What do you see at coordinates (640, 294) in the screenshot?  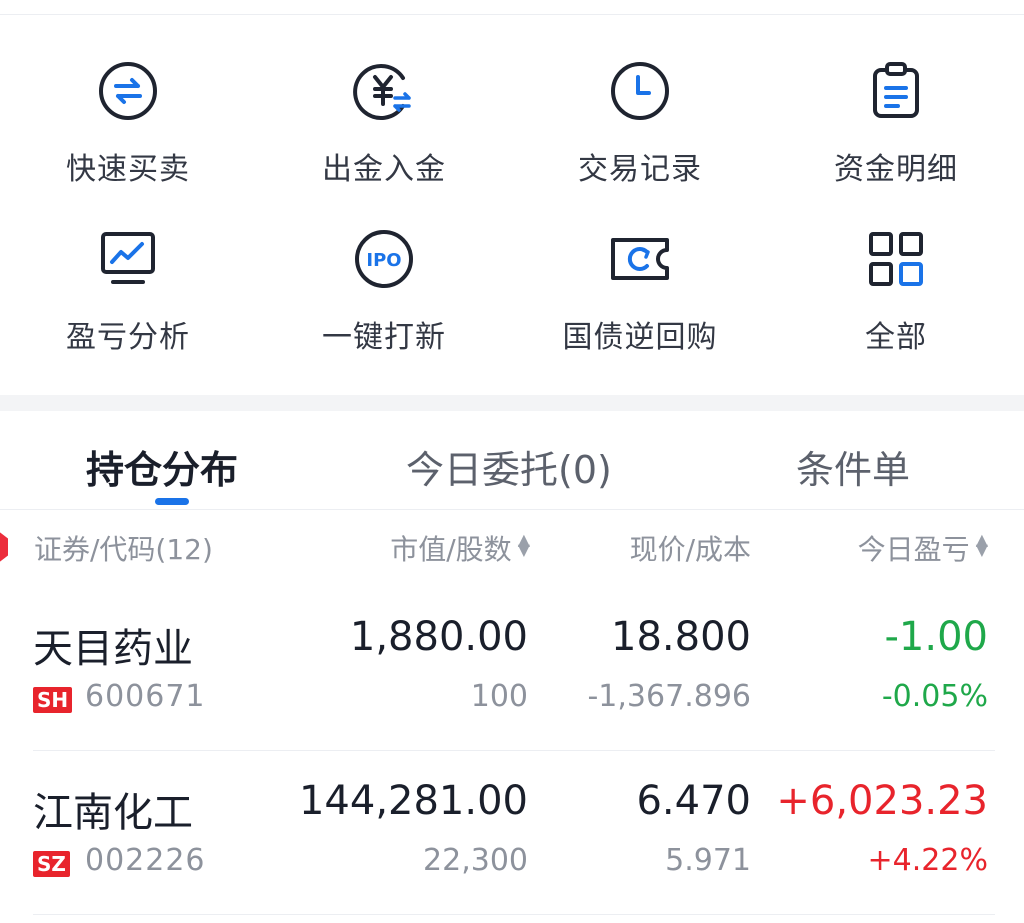 I see `reverse-repo-button: 国债逆回购` at bounding box center [640, 294].